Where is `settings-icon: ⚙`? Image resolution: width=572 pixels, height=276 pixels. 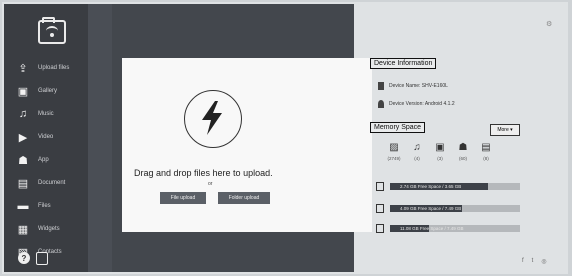 settings-icon: ⚙ is located at coordinates (549, 24).